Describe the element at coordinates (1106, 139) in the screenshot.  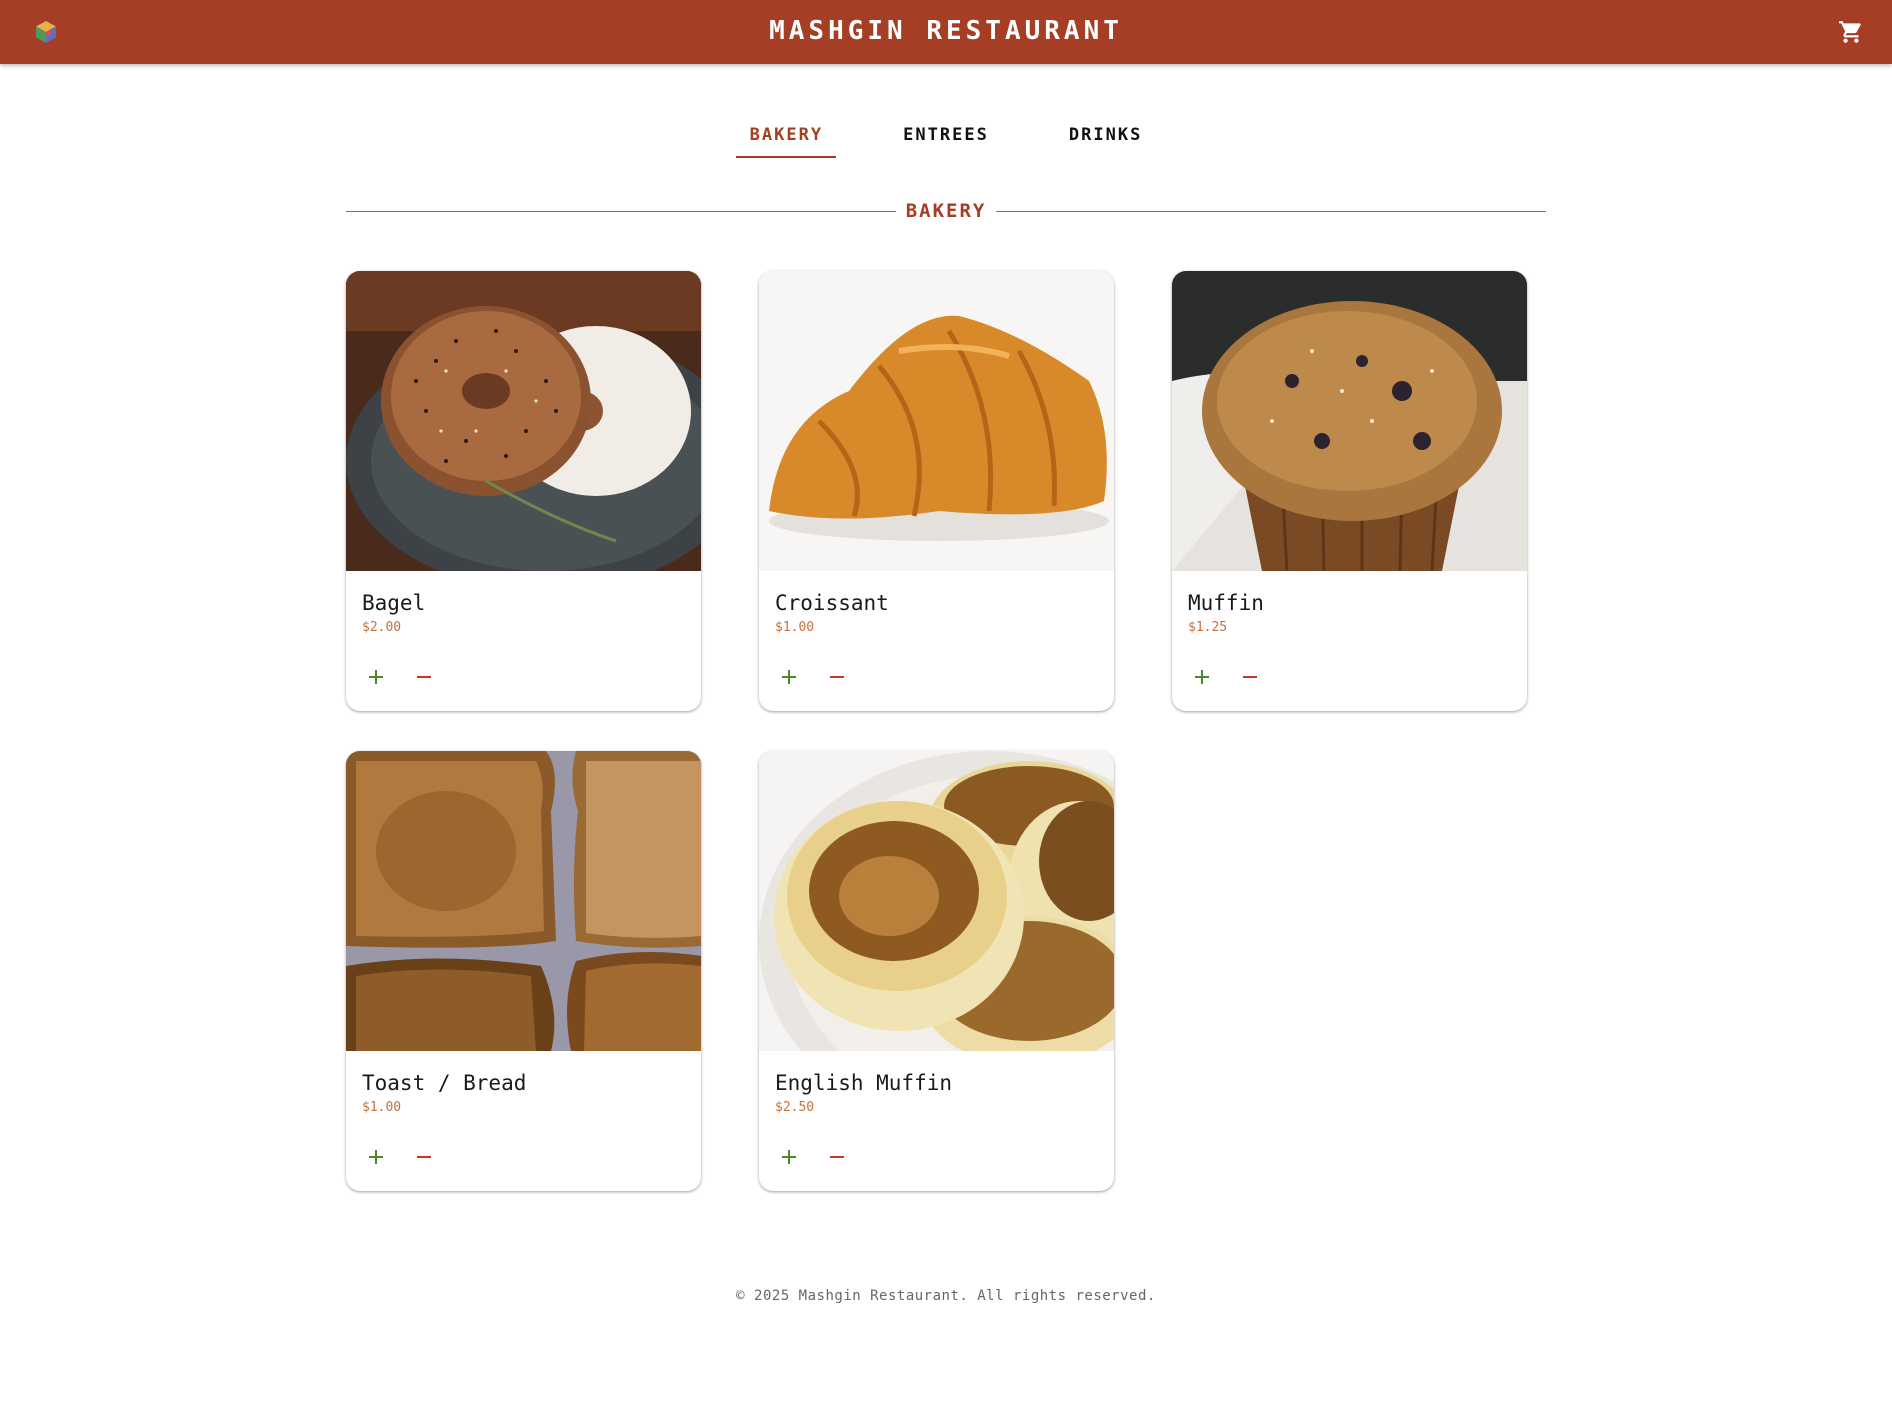
I see `tab-drinks: DRINKS` at that location.